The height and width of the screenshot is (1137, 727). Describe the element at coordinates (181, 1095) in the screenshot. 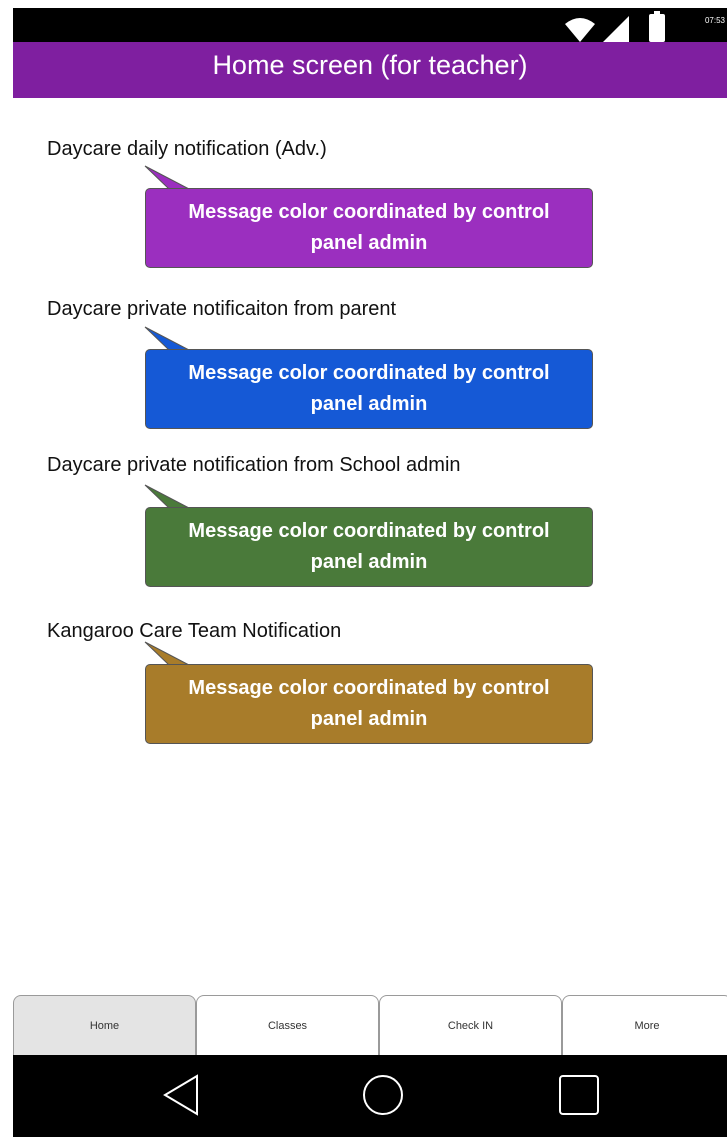

I see `back-icon` at that location.